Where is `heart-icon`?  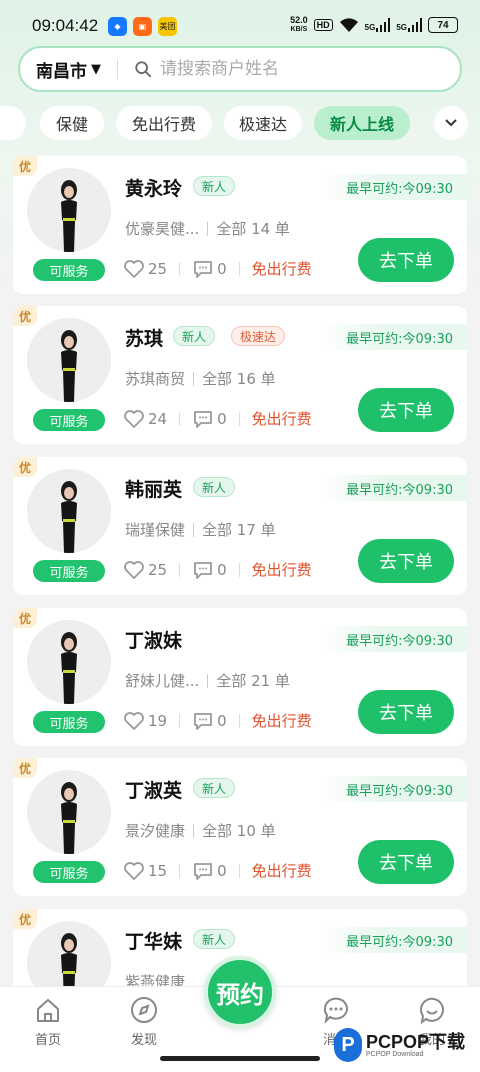
heart-icon is located at coordinates (134, 569).